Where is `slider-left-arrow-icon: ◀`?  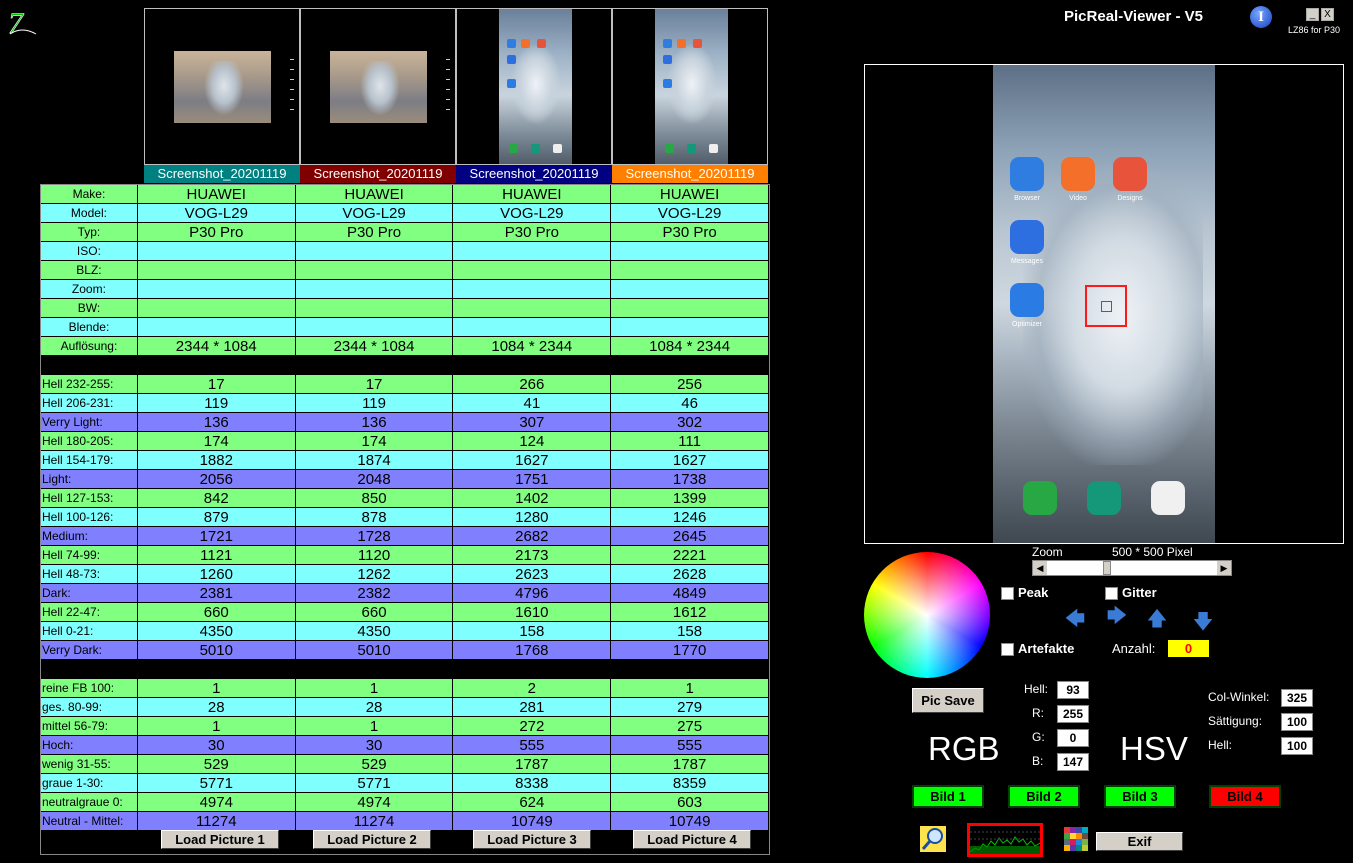
slider-left-arrow-icon: ◀ is located at coordinates (1040, 568).